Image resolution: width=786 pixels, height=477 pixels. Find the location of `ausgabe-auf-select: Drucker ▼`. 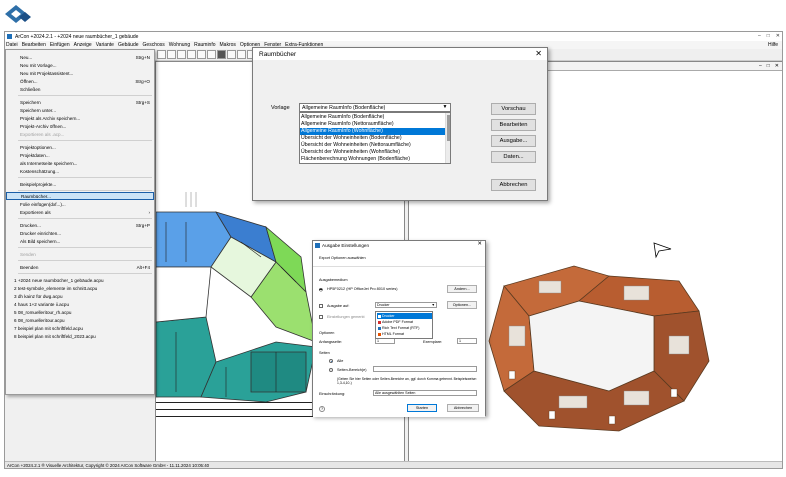

ausgabe-auf-select: Drucker ▼ is located at coordinates (406, 305).